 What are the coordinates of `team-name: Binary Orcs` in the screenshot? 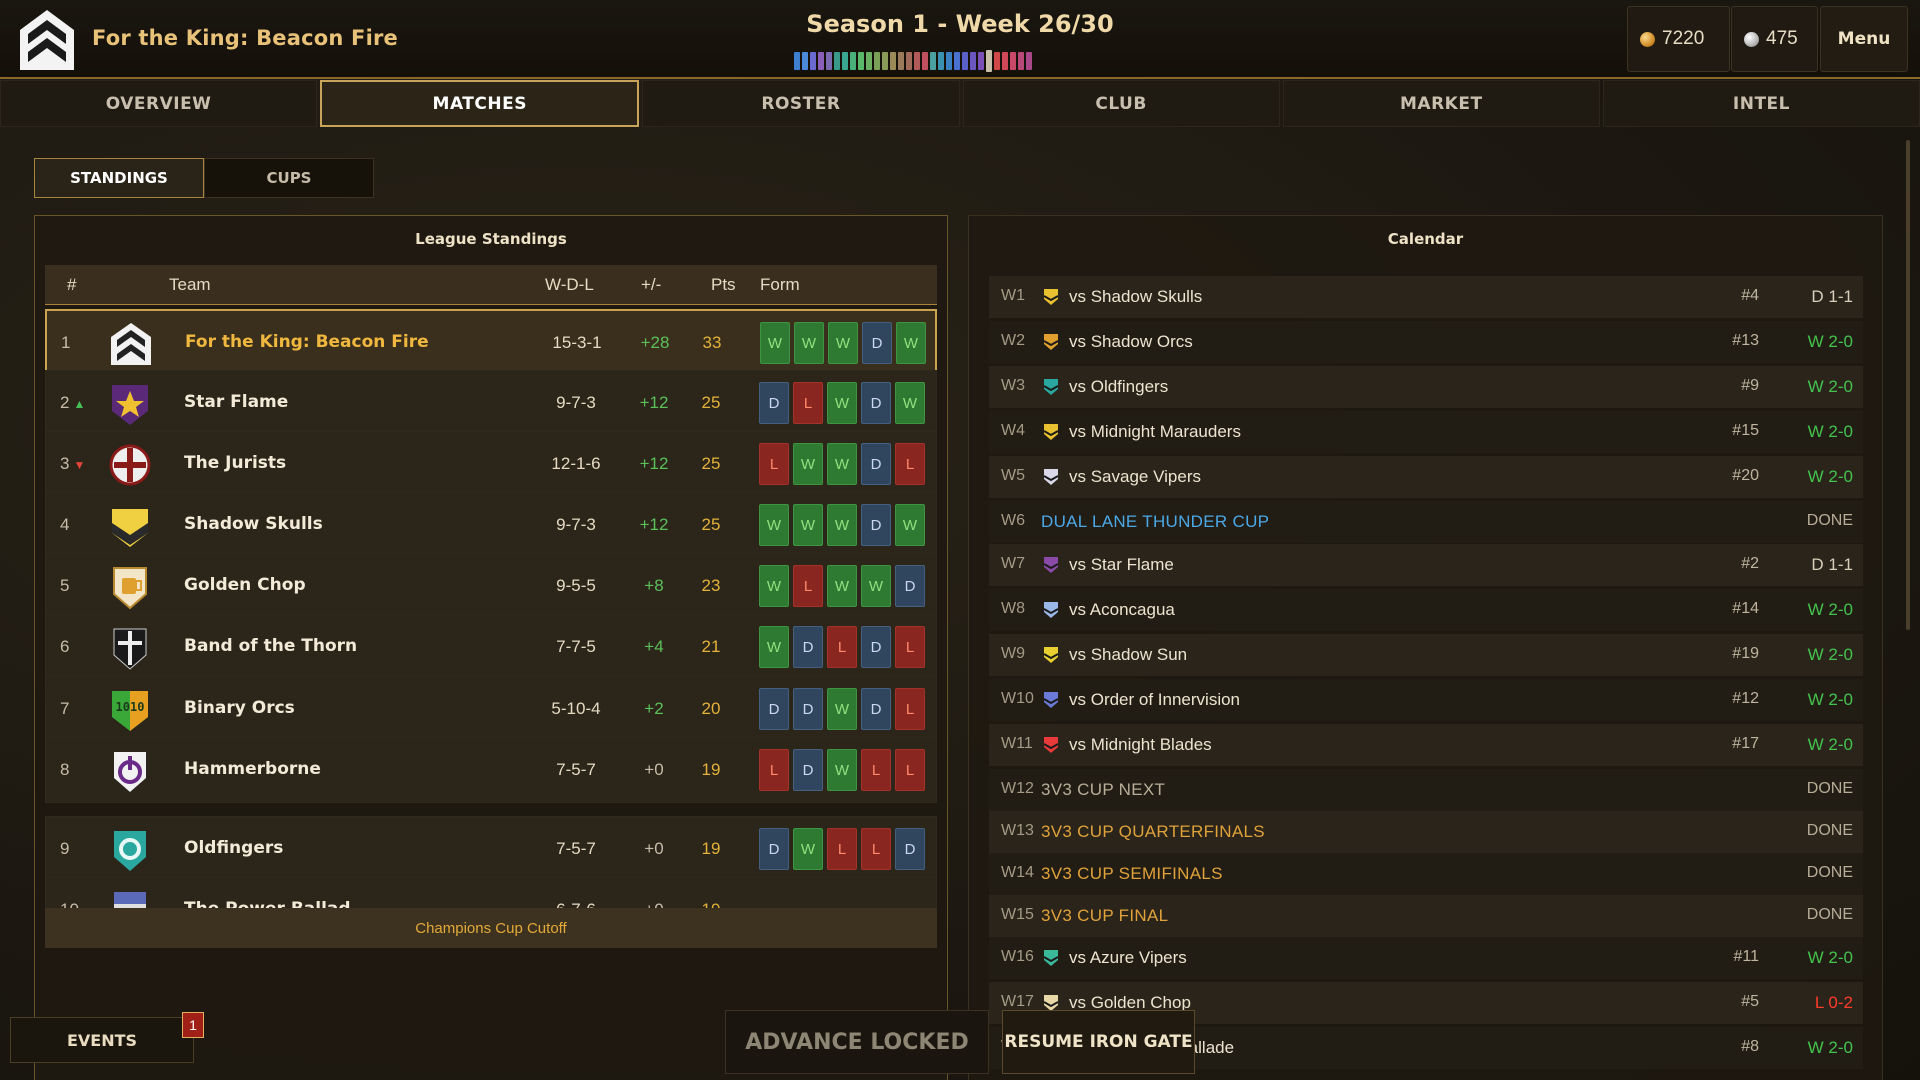 It's located at (239, 708).